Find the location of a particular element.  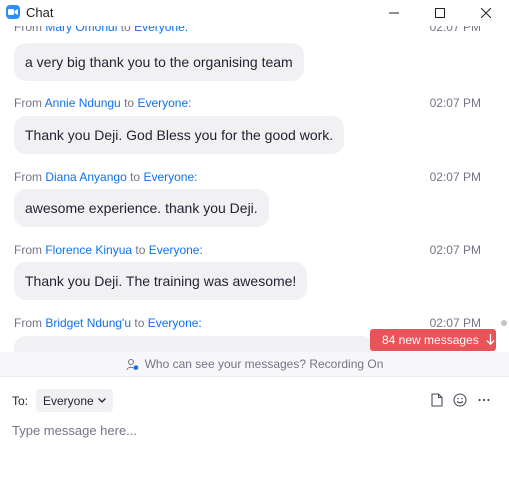

sender-name: Mary Omondi is located at coordinates (81, 30).